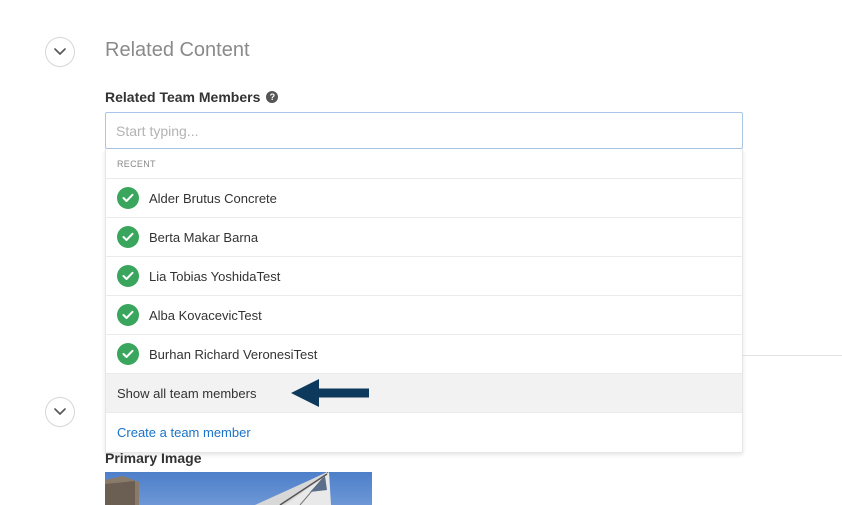  What do you see at coordinates (183, 97) in the screenshot?
I see `field-label-text: Related Team Members` at bounding box center [183, 97].